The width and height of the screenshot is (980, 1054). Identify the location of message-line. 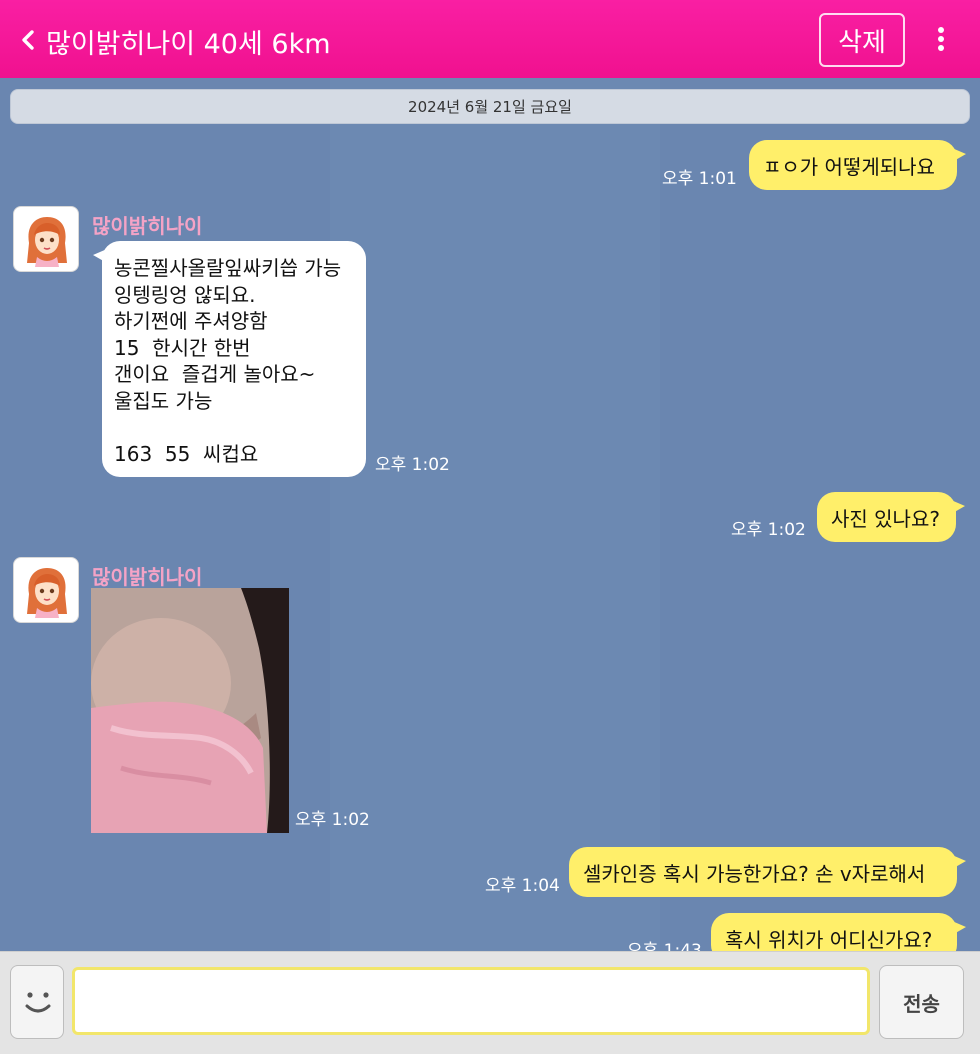
(234, 427).